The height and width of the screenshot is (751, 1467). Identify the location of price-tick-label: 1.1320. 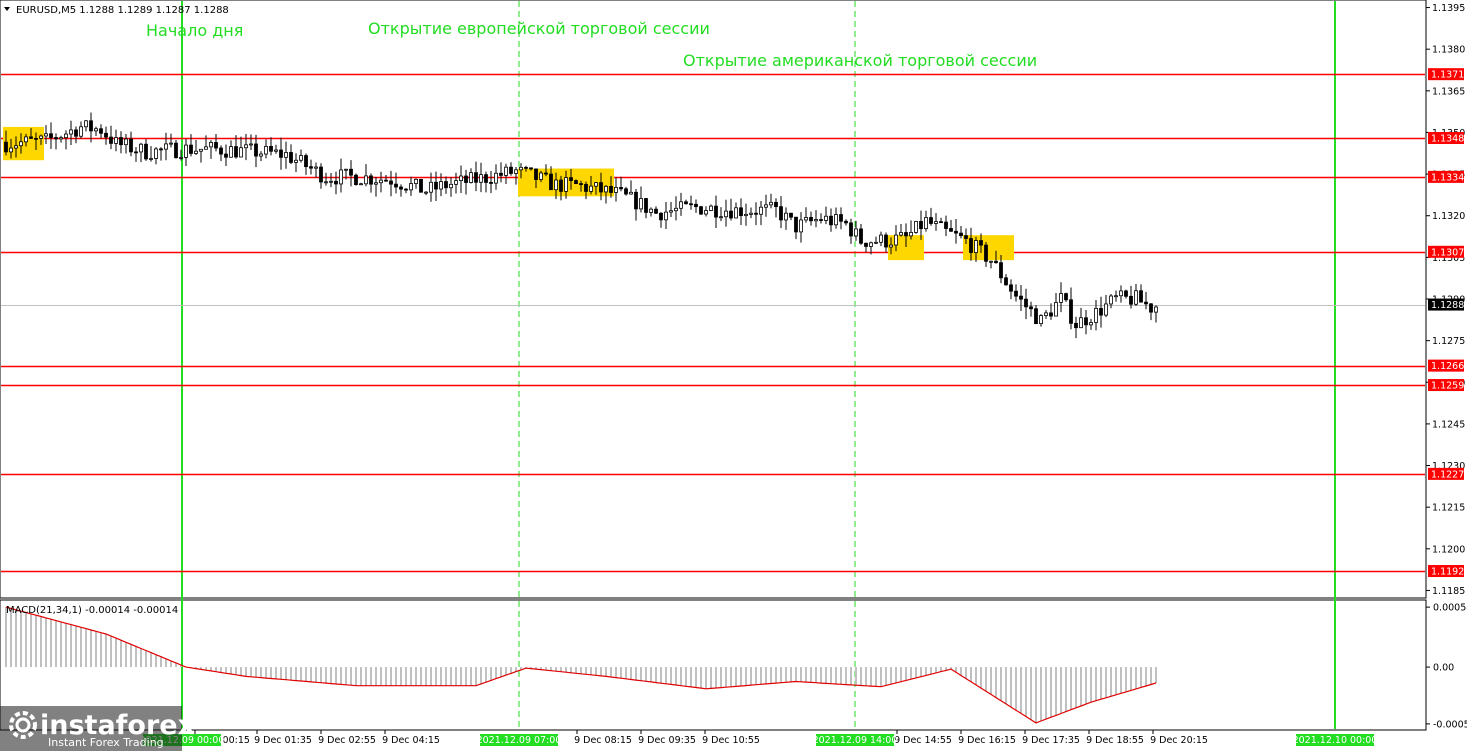
(1448, 216).